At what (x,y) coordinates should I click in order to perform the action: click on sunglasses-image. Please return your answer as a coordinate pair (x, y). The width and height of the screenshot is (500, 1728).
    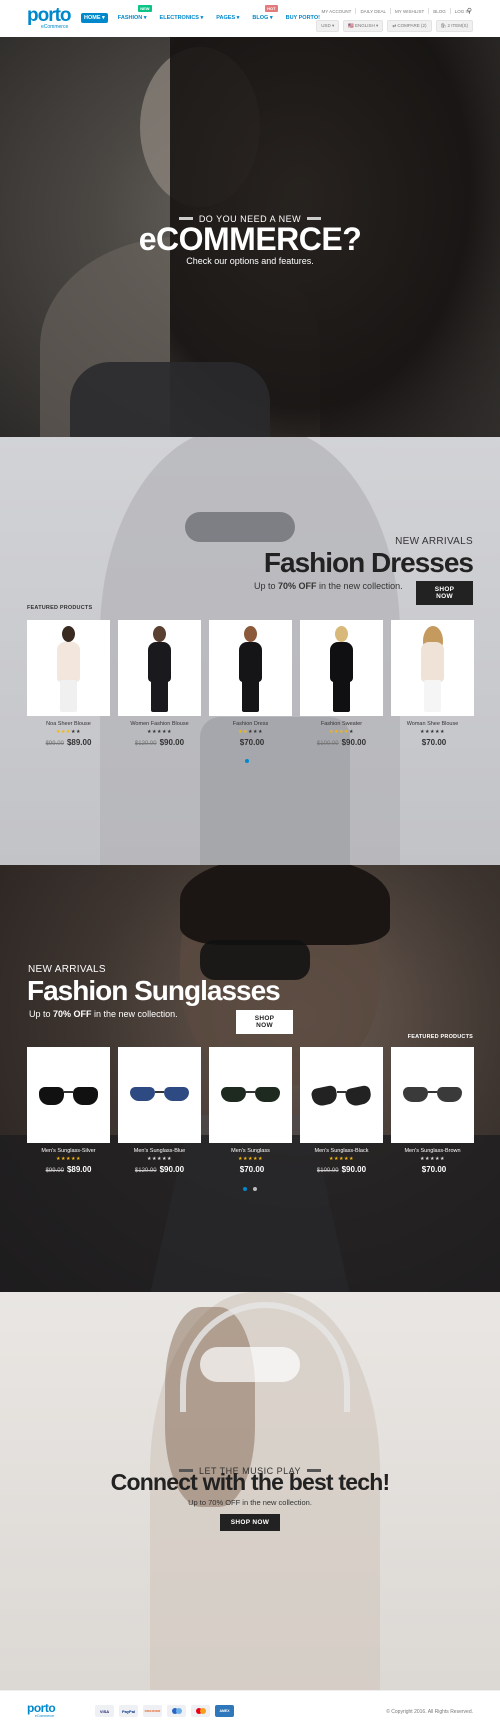
    Looking at the image, I should click on (159, 1096).